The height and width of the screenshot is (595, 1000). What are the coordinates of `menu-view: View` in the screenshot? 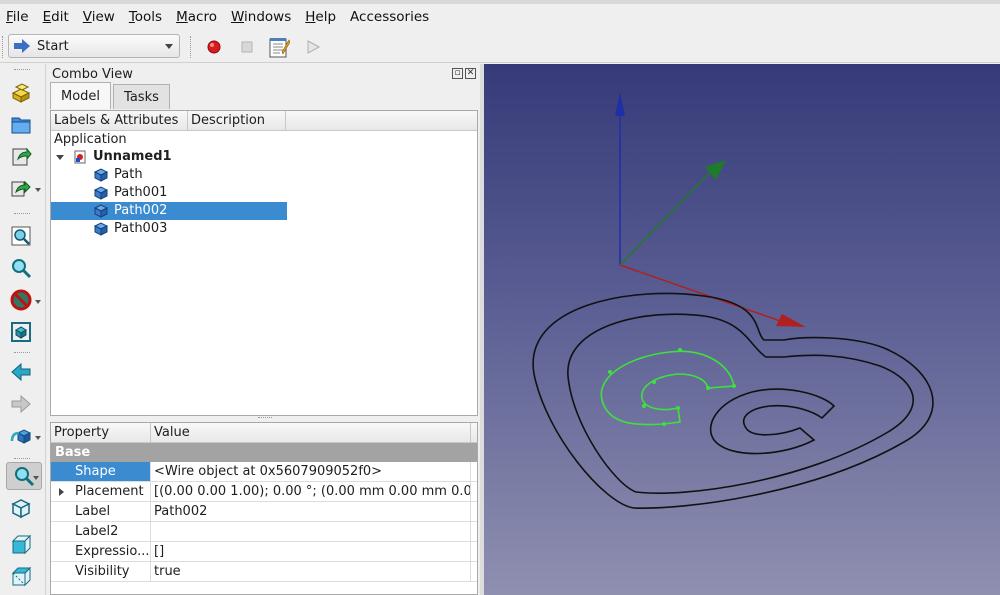 It's located at (99, 17).